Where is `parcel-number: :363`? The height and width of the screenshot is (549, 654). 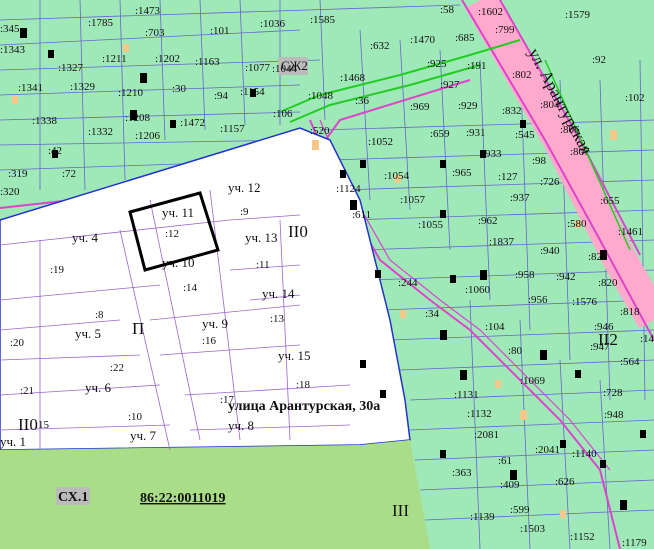 parcel-number: :363 is located at coordinates (462, 473).